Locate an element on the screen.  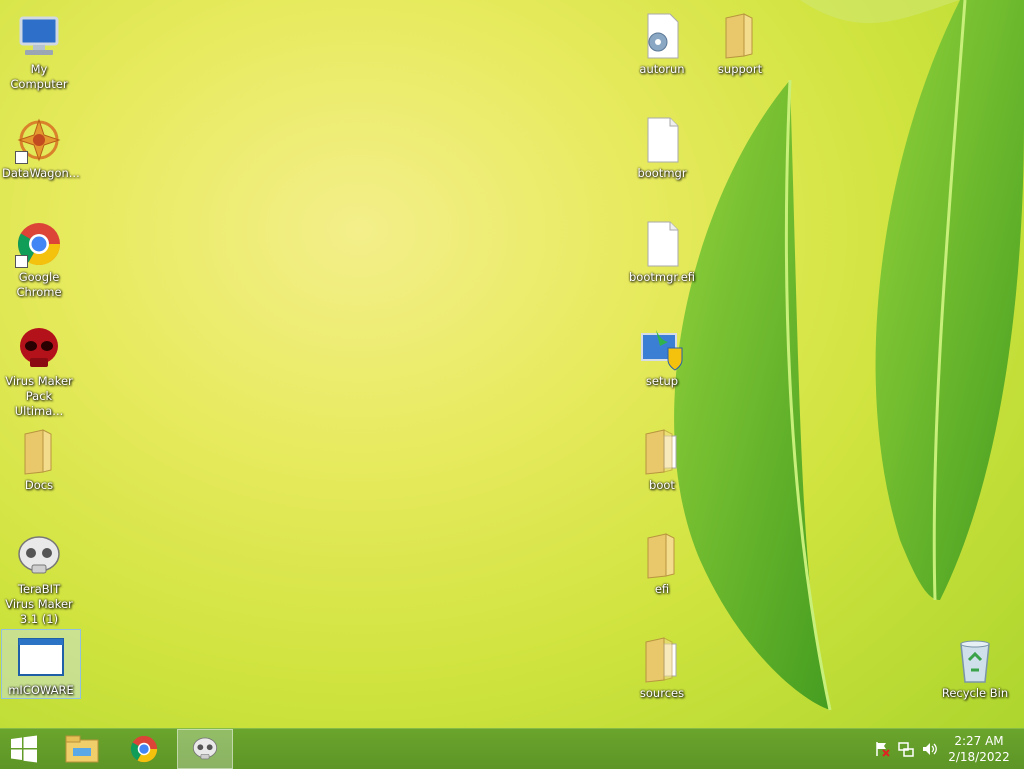
desktop-icon-autorun: autorun is located at coordinates (662, 42).